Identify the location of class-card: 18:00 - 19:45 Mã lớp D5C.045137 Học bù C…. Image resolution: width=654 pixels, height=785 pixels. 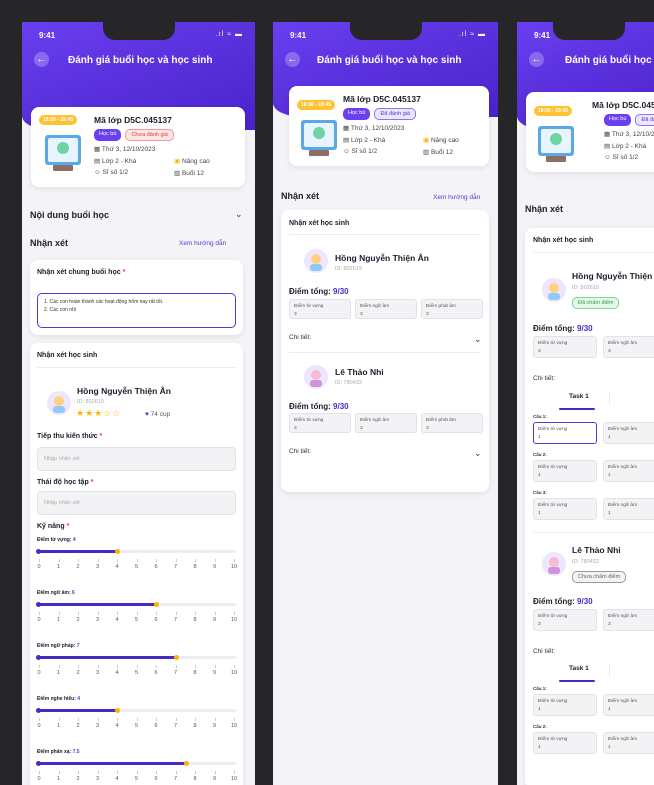
(138, 147).